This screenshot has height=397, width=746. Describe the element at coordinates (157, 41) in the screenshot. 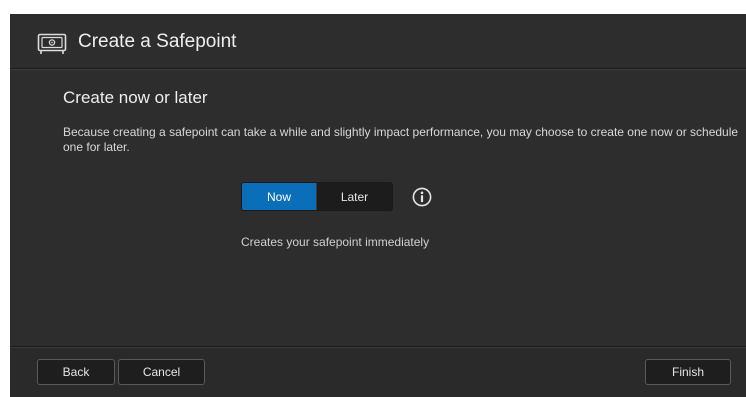

I see `dialog-title: Create a Safepoint` at that location.